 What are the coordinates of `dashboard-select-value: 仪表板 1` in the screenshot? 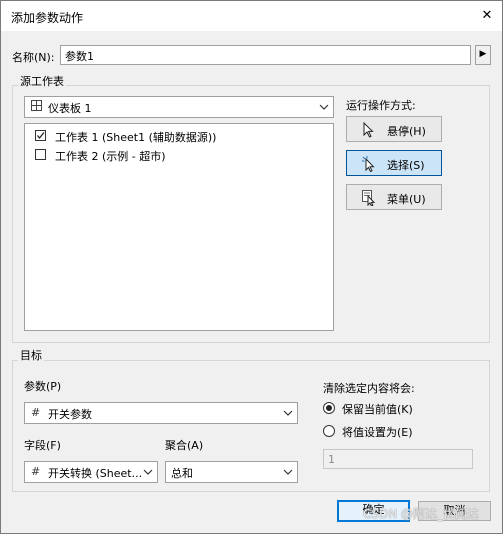 It's located at (70, 108).